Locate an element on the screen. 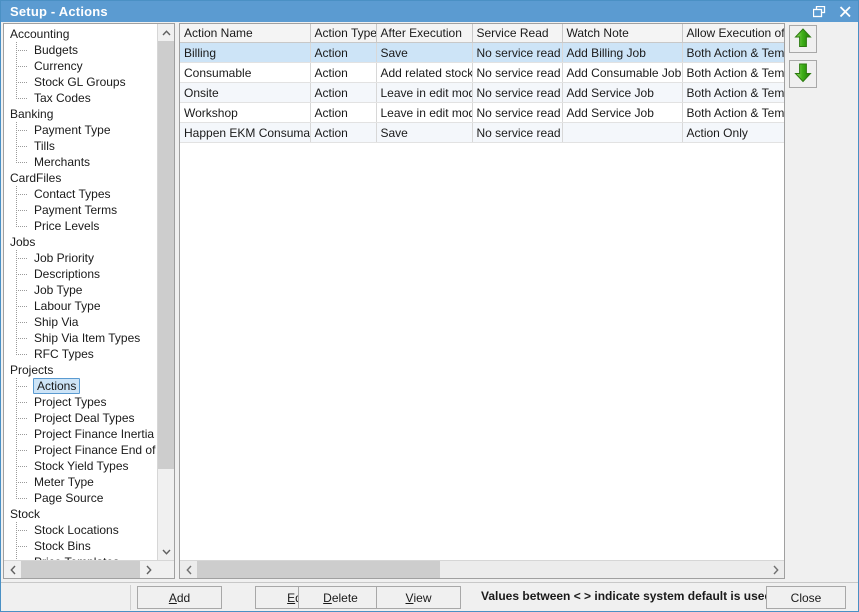  grid-hscroll-thumb is located at coordinates (318, 569).